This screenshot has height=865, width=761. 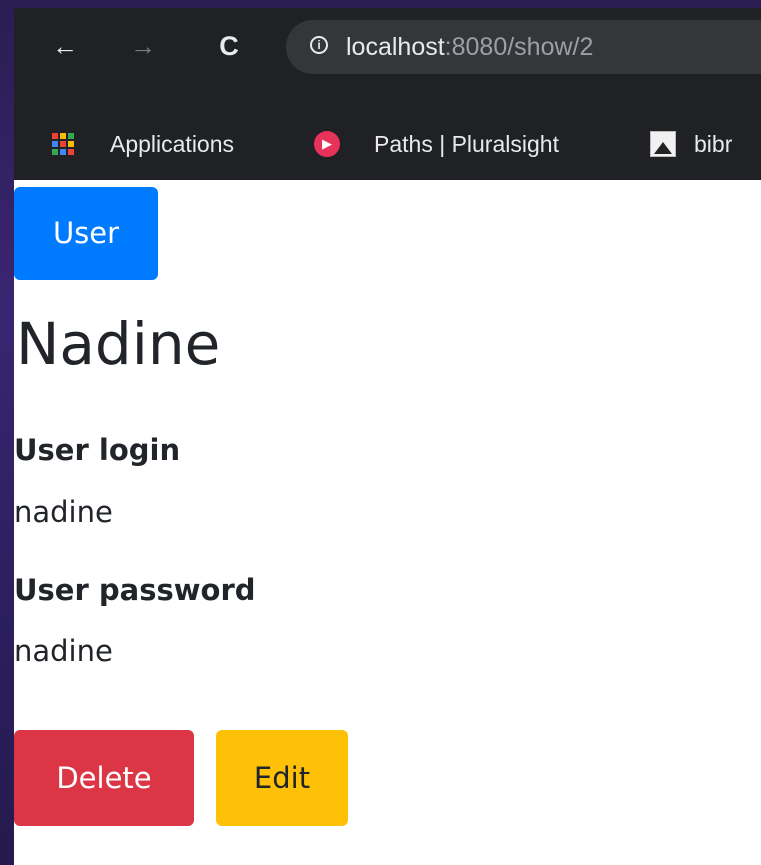 I want to click on edit-button: Edit, so click(x=282, y=778).